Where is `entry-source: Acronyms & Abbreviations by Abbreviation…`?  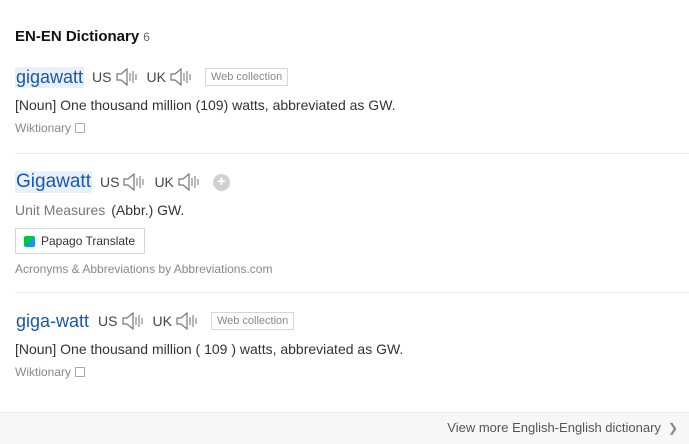
entry-source: Acronyms & Abbreviations by Abbreviation… is located at coordinates (352, 269).